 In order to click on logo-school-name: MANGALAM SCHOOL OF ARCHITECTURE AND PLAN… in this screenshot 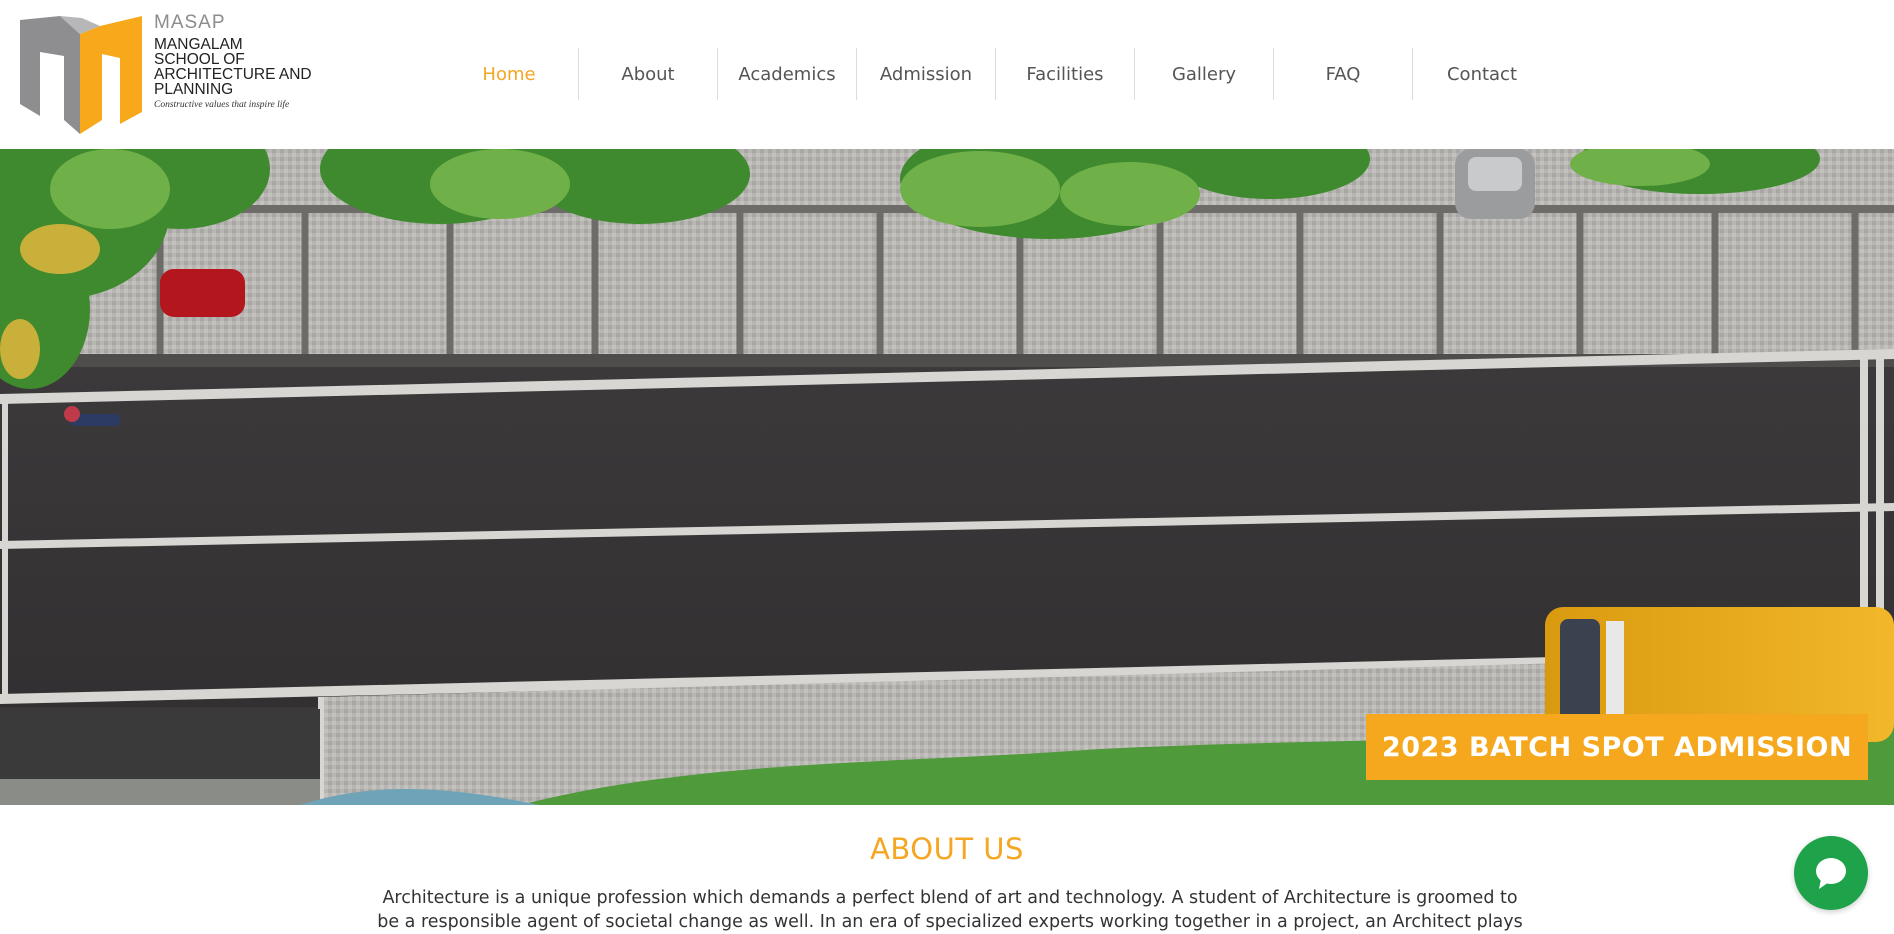, I will do `click(233, 67)`.